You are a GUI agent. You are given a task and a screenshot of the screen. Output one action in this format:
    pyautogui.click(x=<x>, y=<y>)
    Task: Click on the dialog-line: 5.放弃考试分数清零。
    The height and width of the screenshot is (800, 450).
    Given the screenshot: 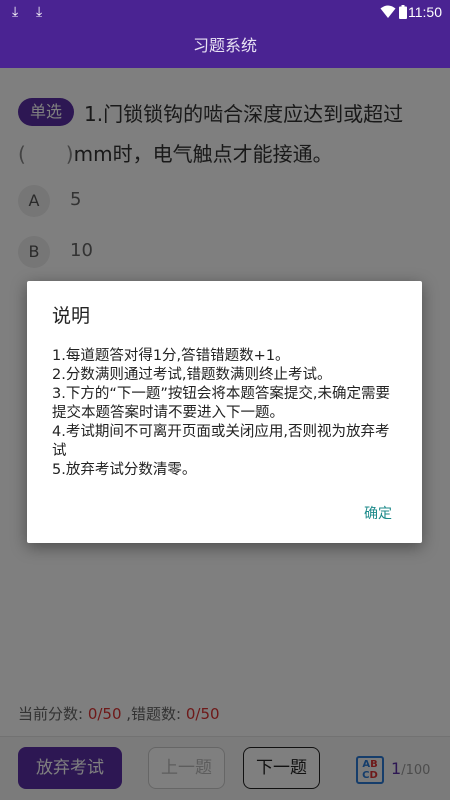 What is the action you would take?
    pyautogui.click(x=124, y=470)
    